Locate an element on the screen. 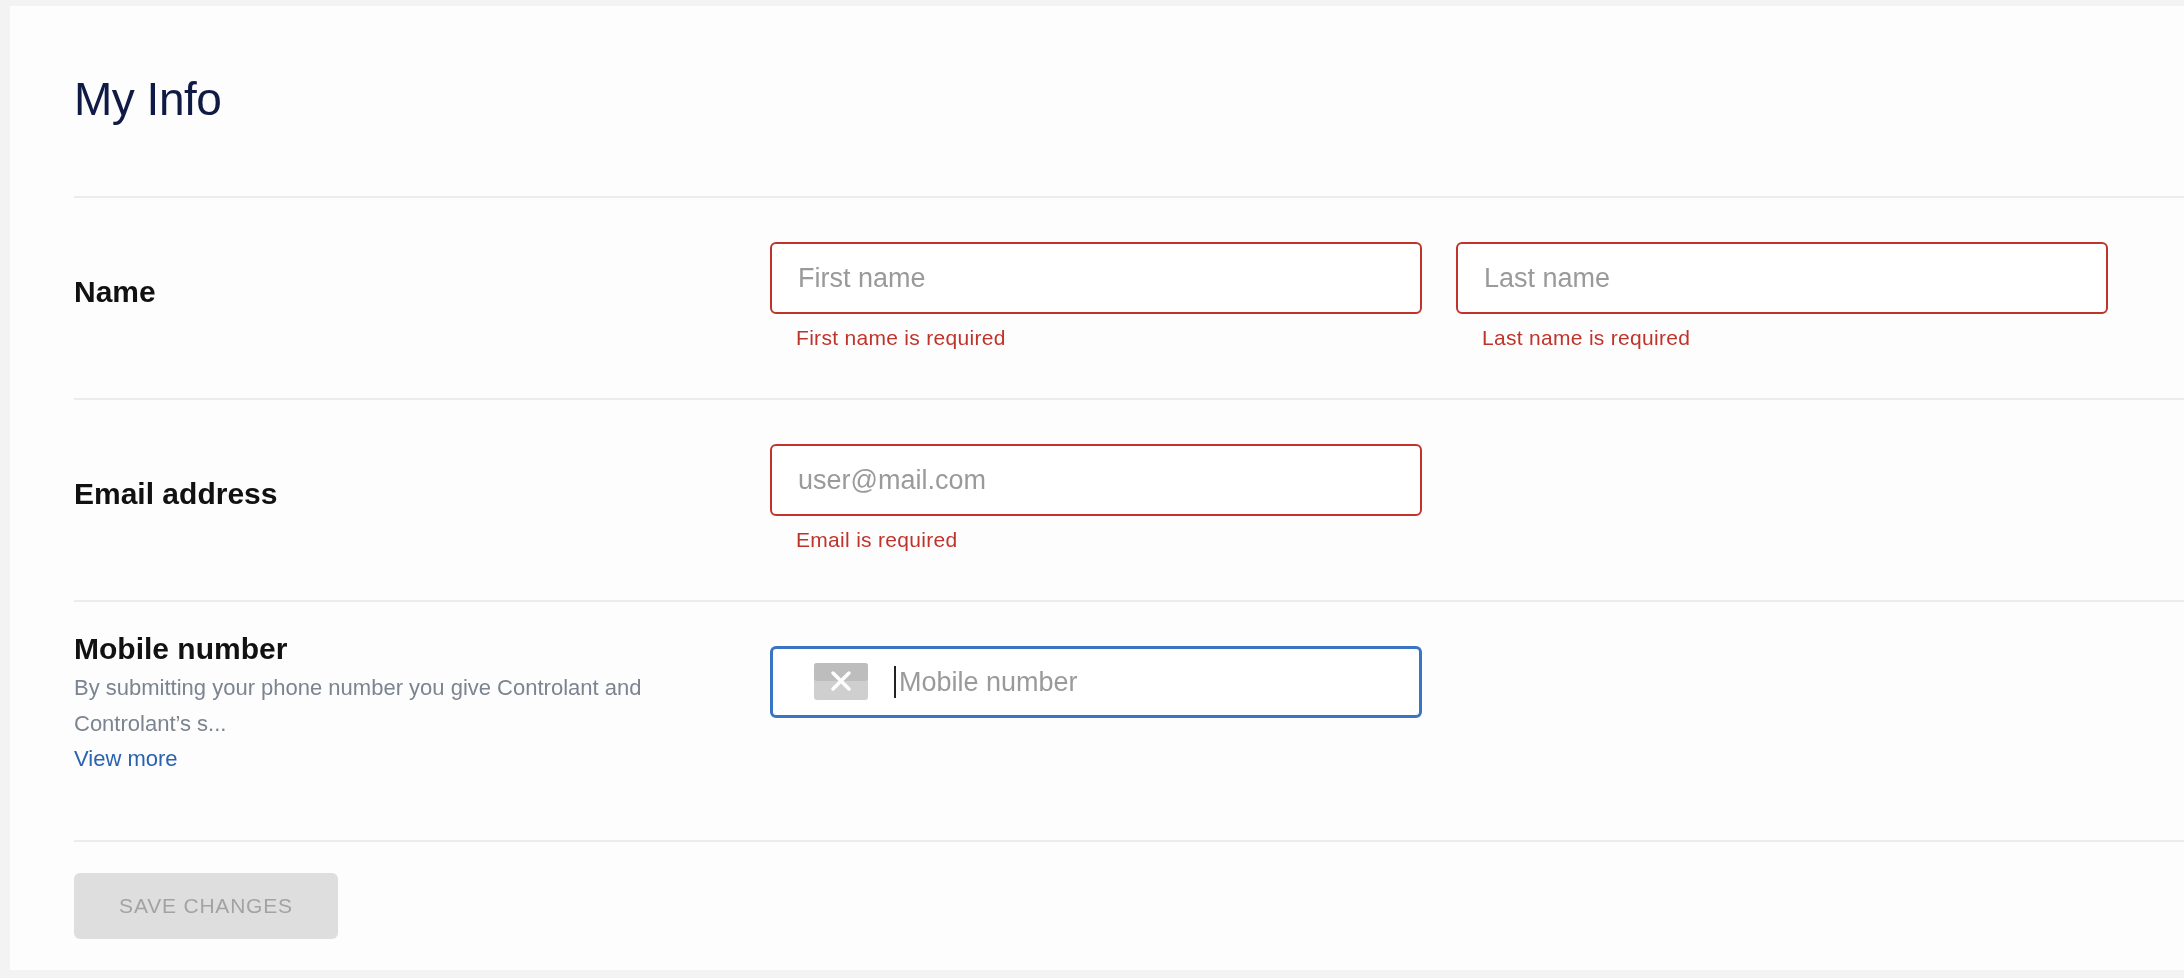 This screenshot has width=2184, height=978. flag-icon is located at coordinates (841, 681).